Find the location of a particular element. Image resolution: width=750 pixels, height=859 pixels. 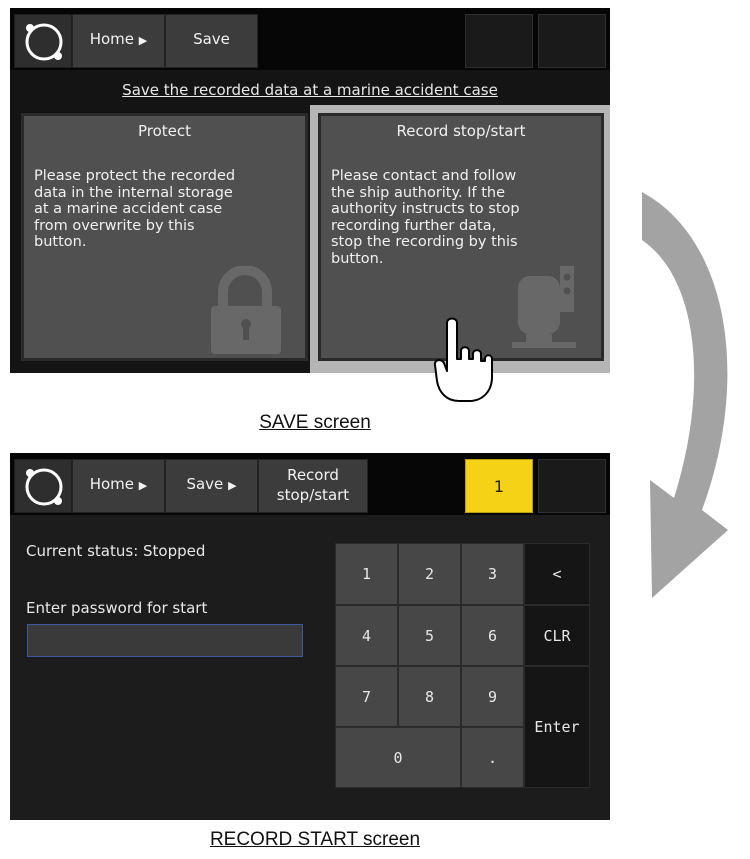

key-8: 8 is located at coordinates (429, 696).